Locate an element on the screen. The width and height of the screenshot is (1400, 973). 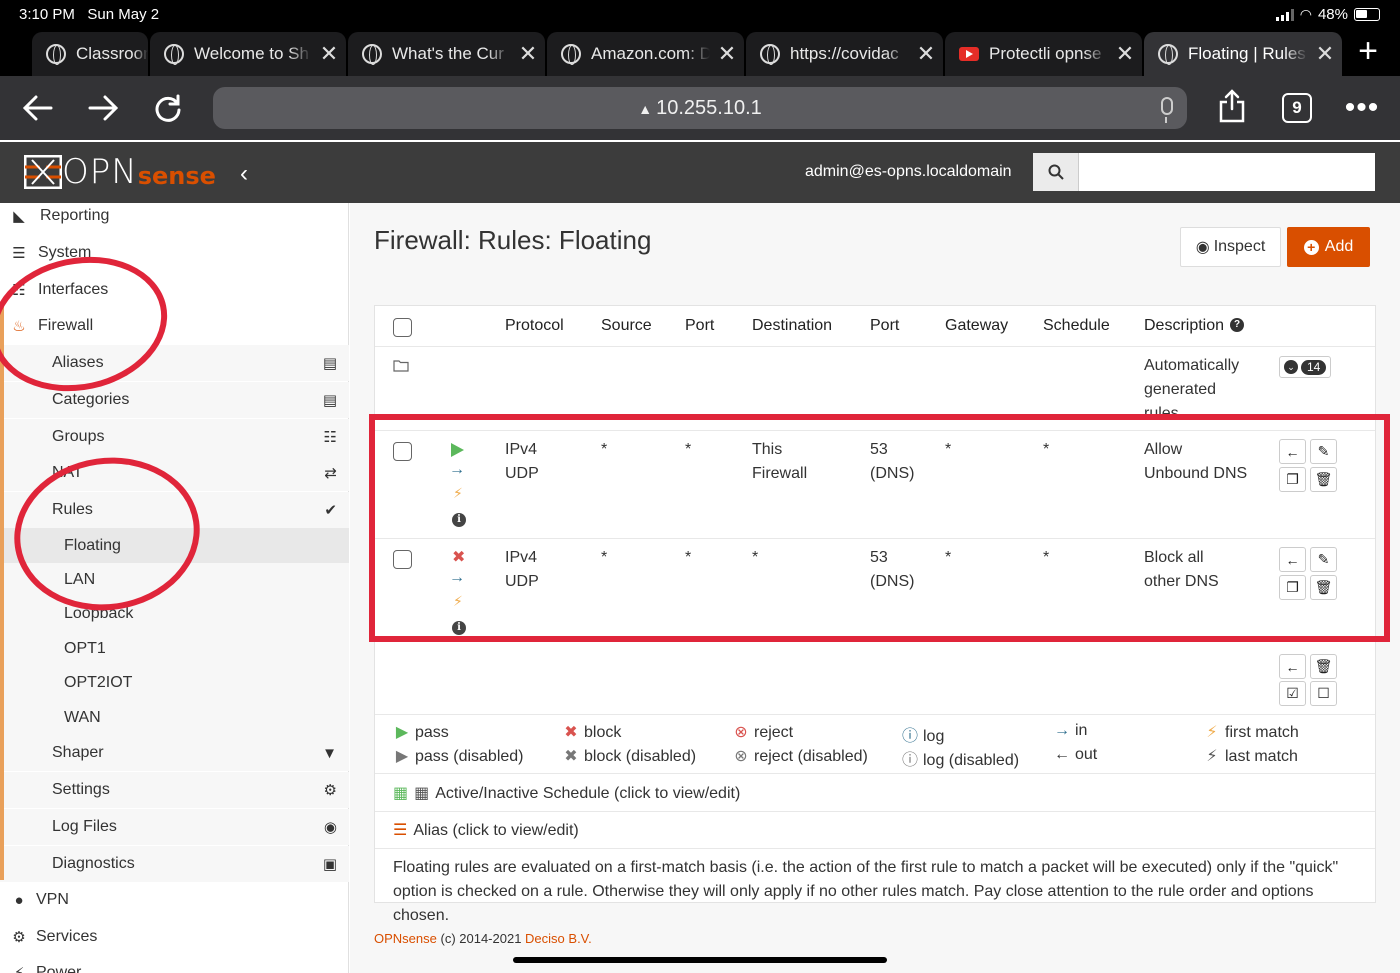
expand-auto-rules-button: ⌄ 14 is located at coordinates (1305, 367).